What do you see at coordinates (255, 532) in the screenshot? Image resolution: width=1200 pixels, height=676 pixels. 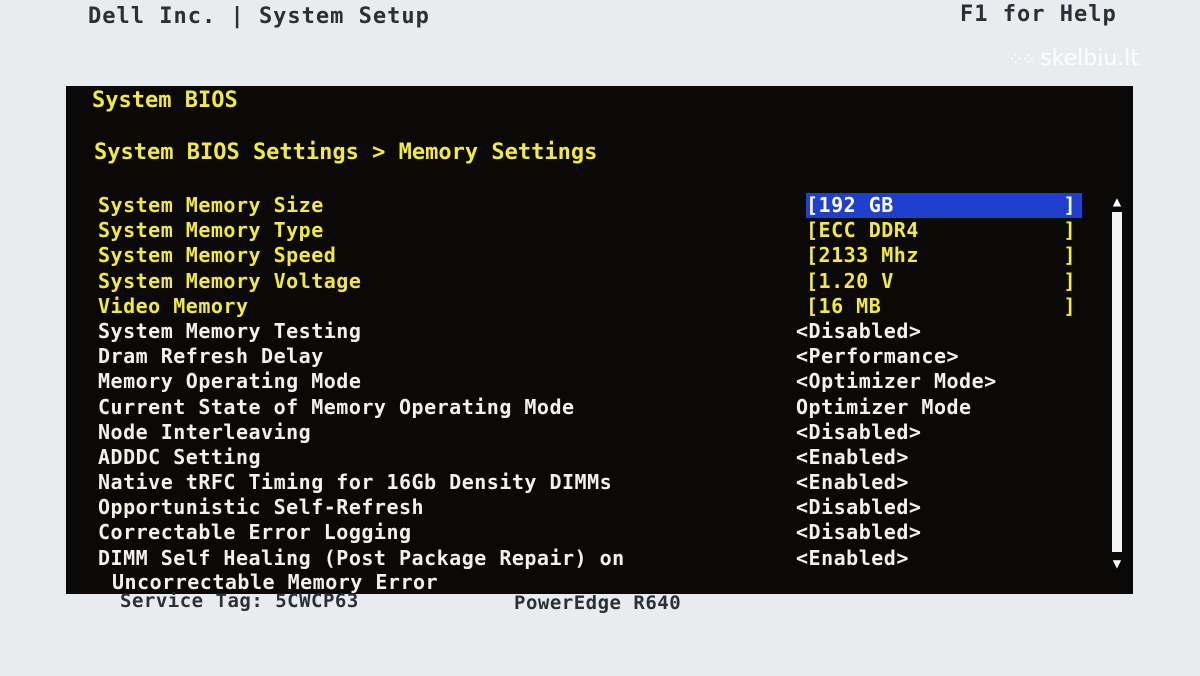 I see `setting-label: Correctable Error Logging` at bounding box center [255, 532].